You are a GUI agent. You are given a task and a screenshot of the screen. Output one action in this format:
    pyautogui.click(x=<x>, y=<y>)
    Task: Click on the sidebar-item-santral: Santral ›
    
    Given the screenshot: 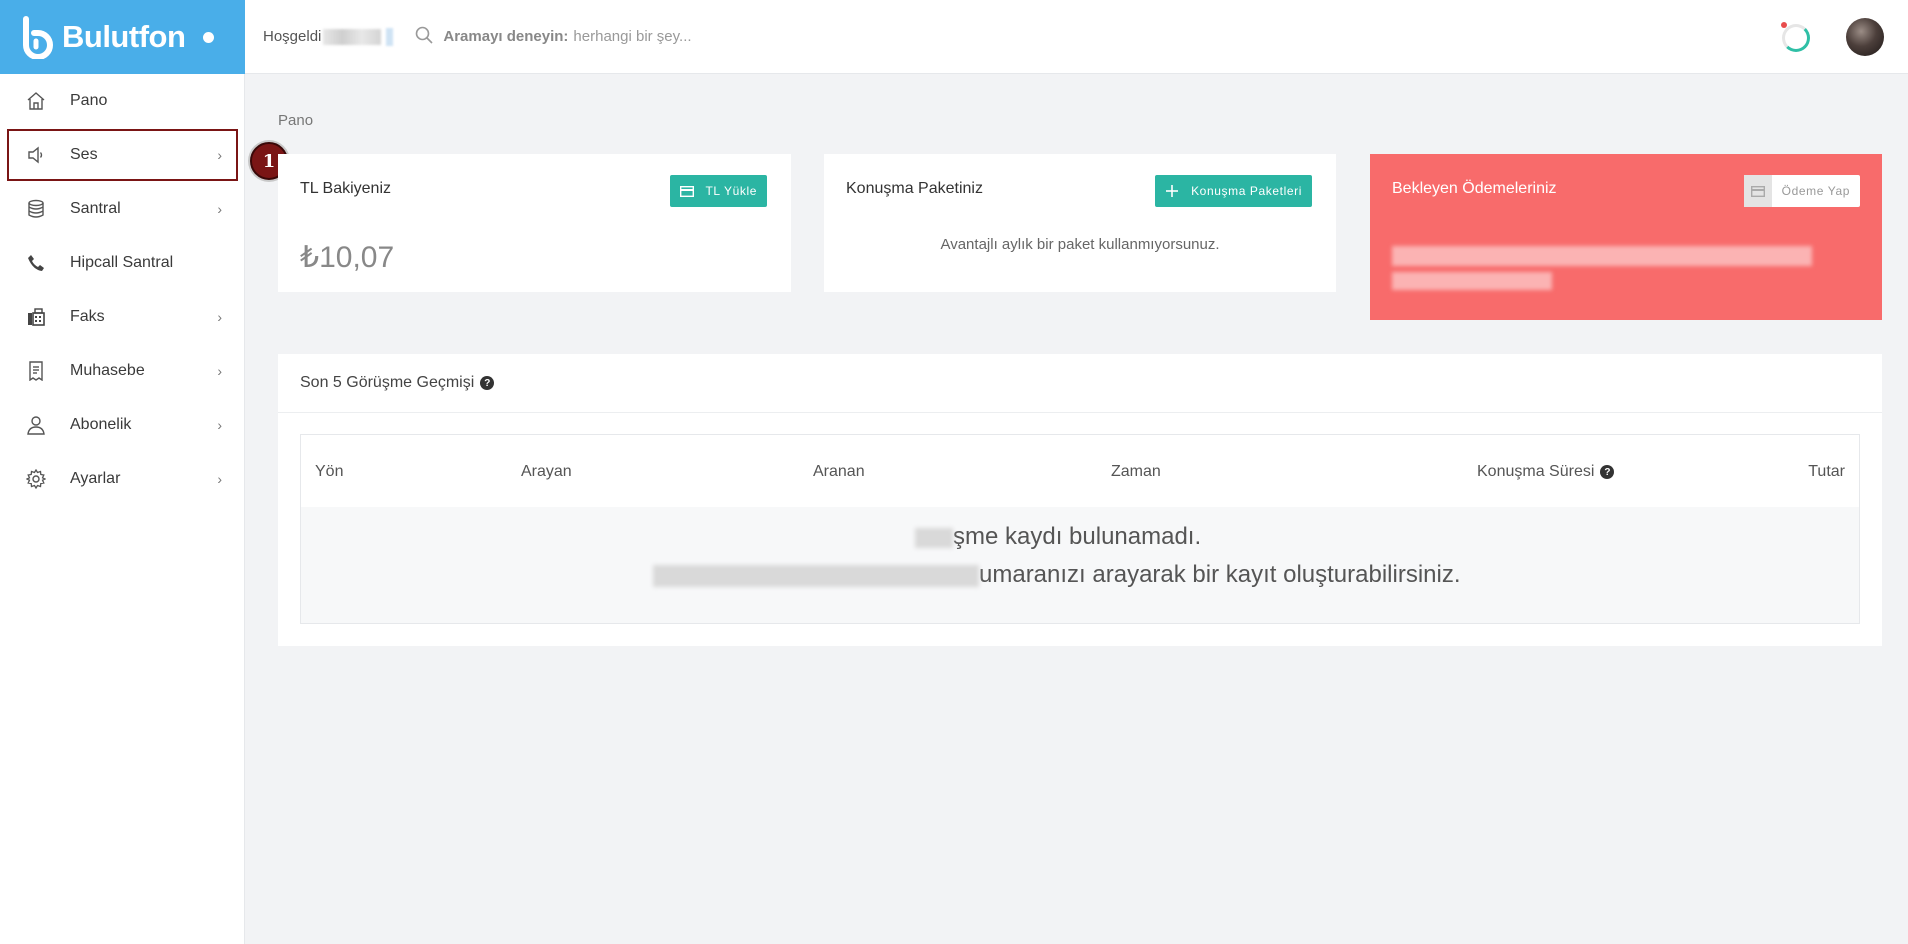 What is the action you would take?
    pyautogui.click(x=122, y=209)
    